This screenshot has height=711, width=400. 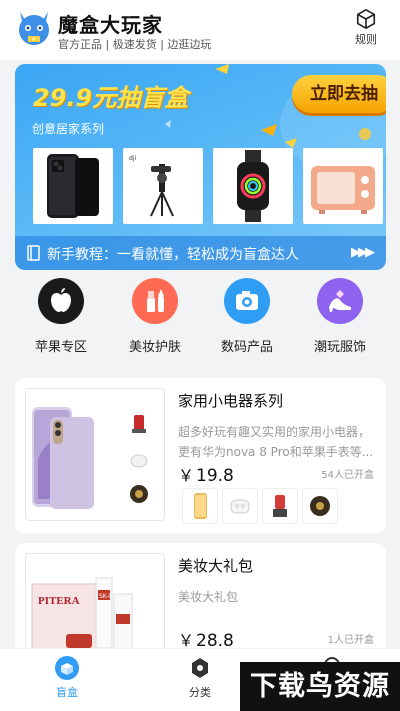 I want to click on phone-thumb-icon, so click(x=200, y=506).